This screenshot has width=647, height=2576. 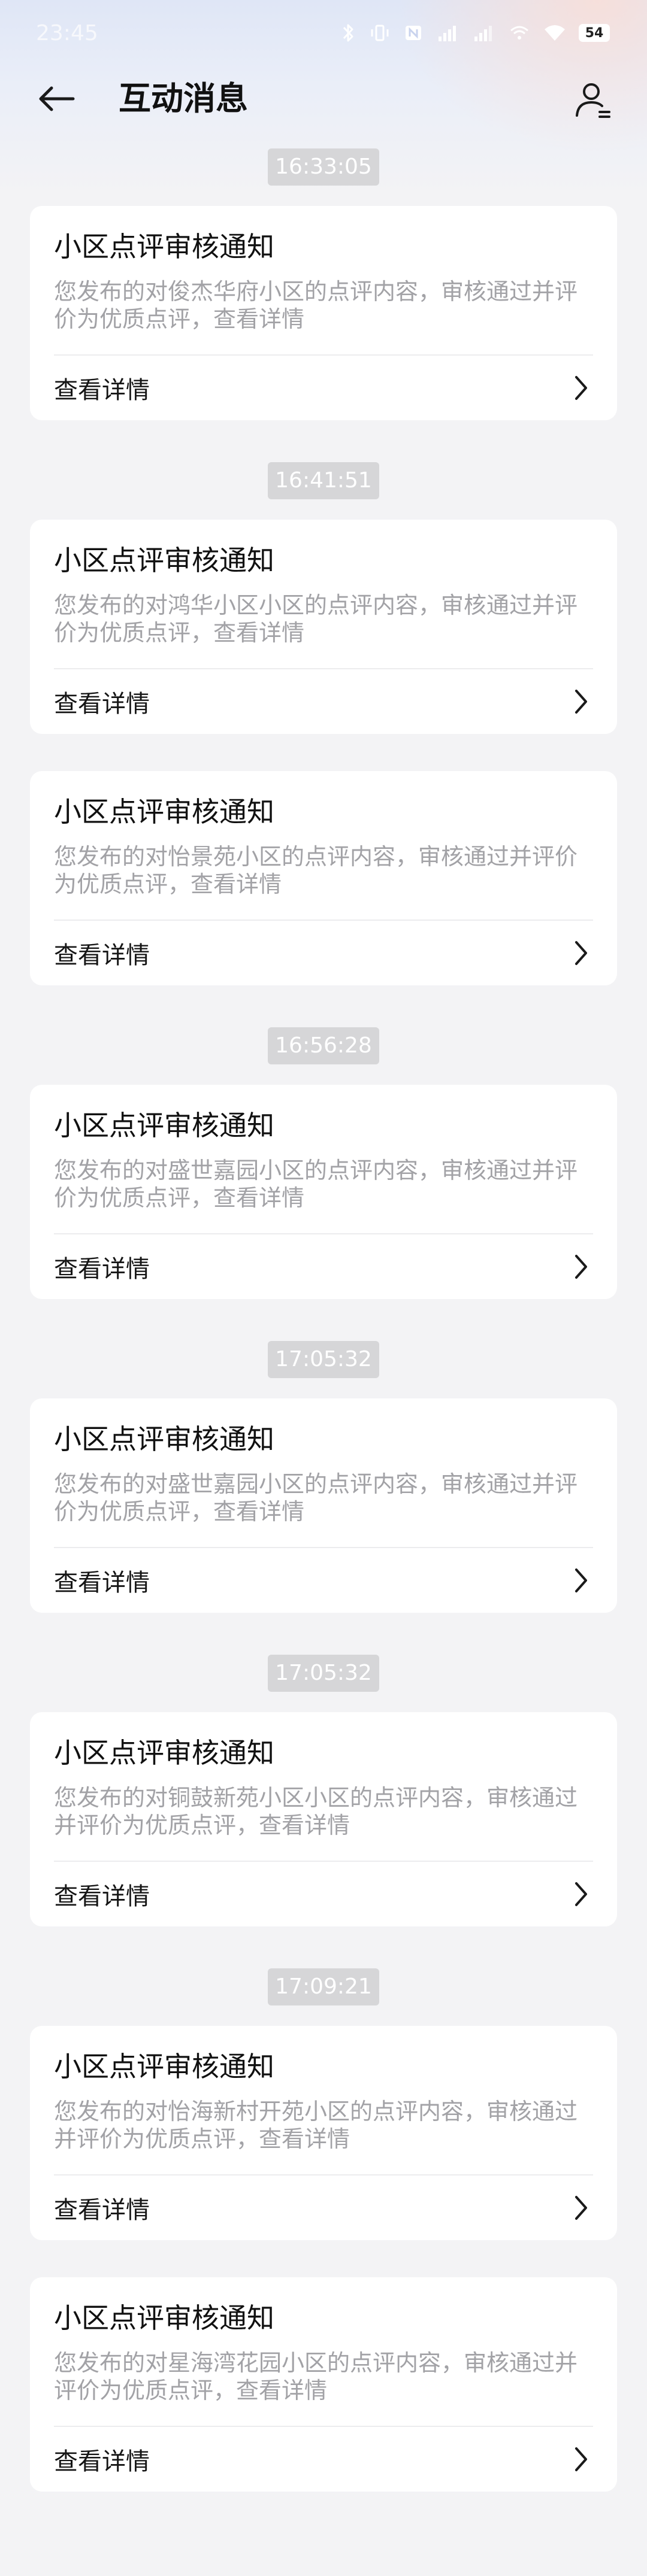 I want to click on card-description: 您发布的对怡景苑小区的点评内容，审核通过并评价为优质点评，查看详情, so click(x=316, y=870).